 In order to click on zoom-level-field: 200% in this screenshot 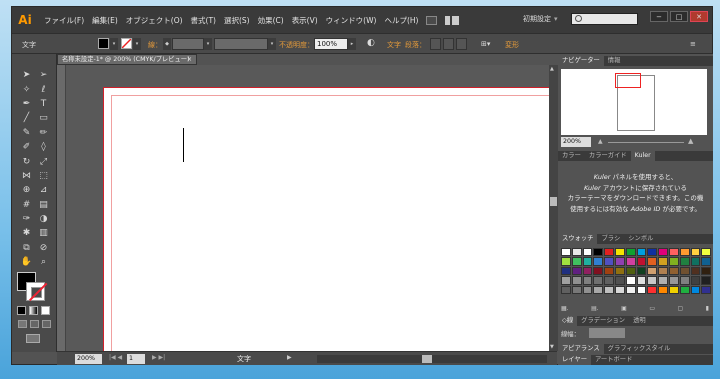, I will do `click(88, 359)`.